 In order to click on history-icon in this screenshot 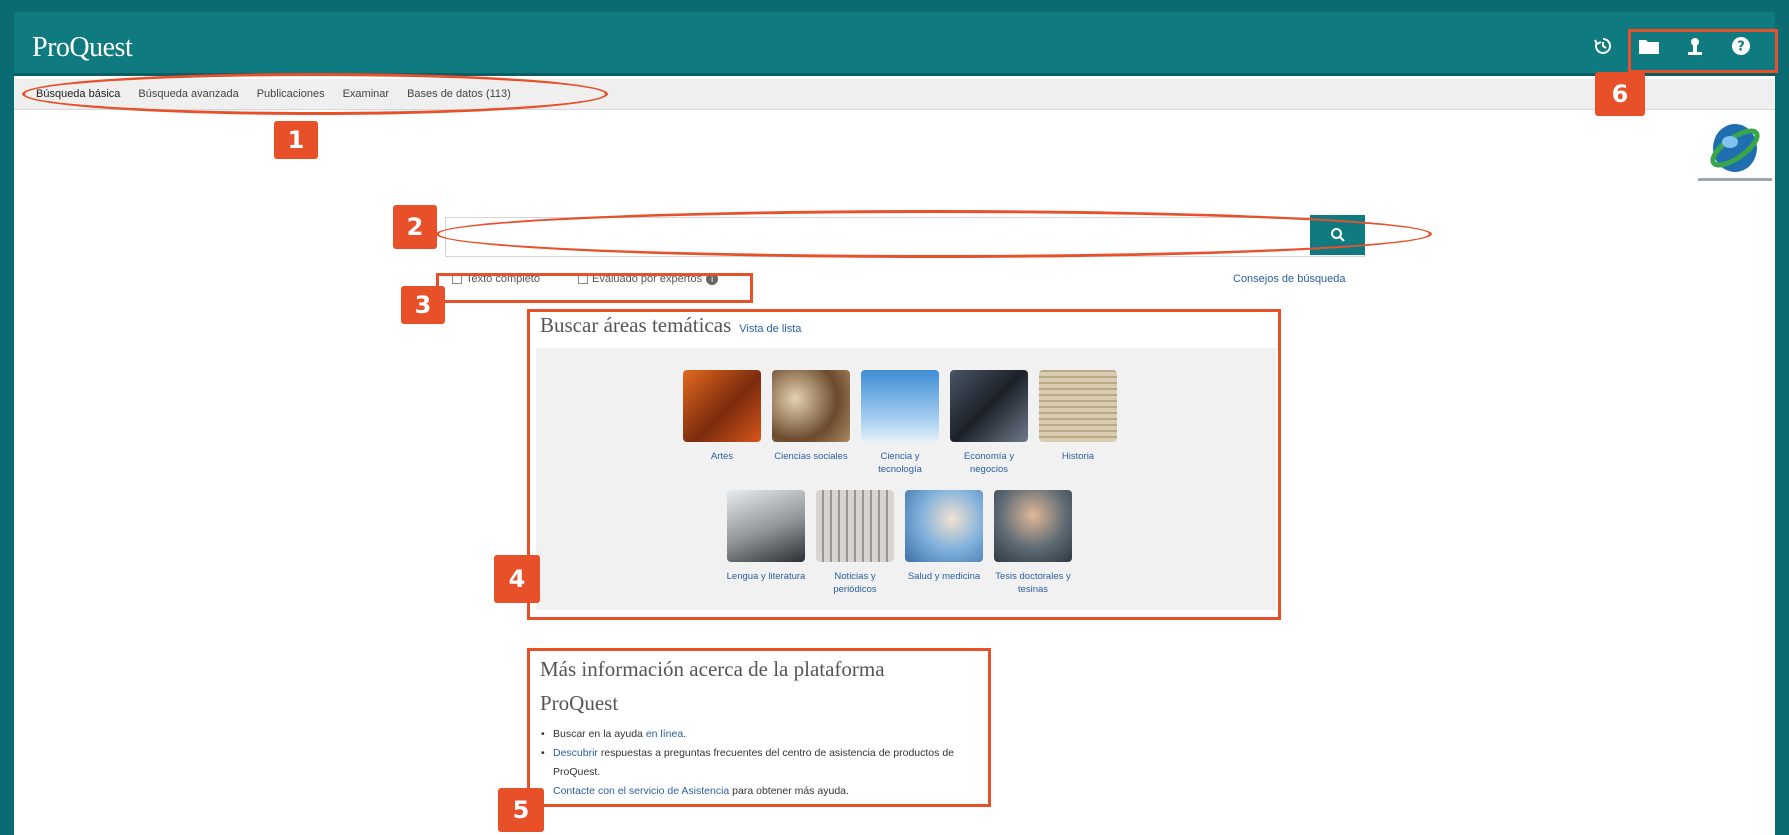, I will do `click(1603, 46)`.